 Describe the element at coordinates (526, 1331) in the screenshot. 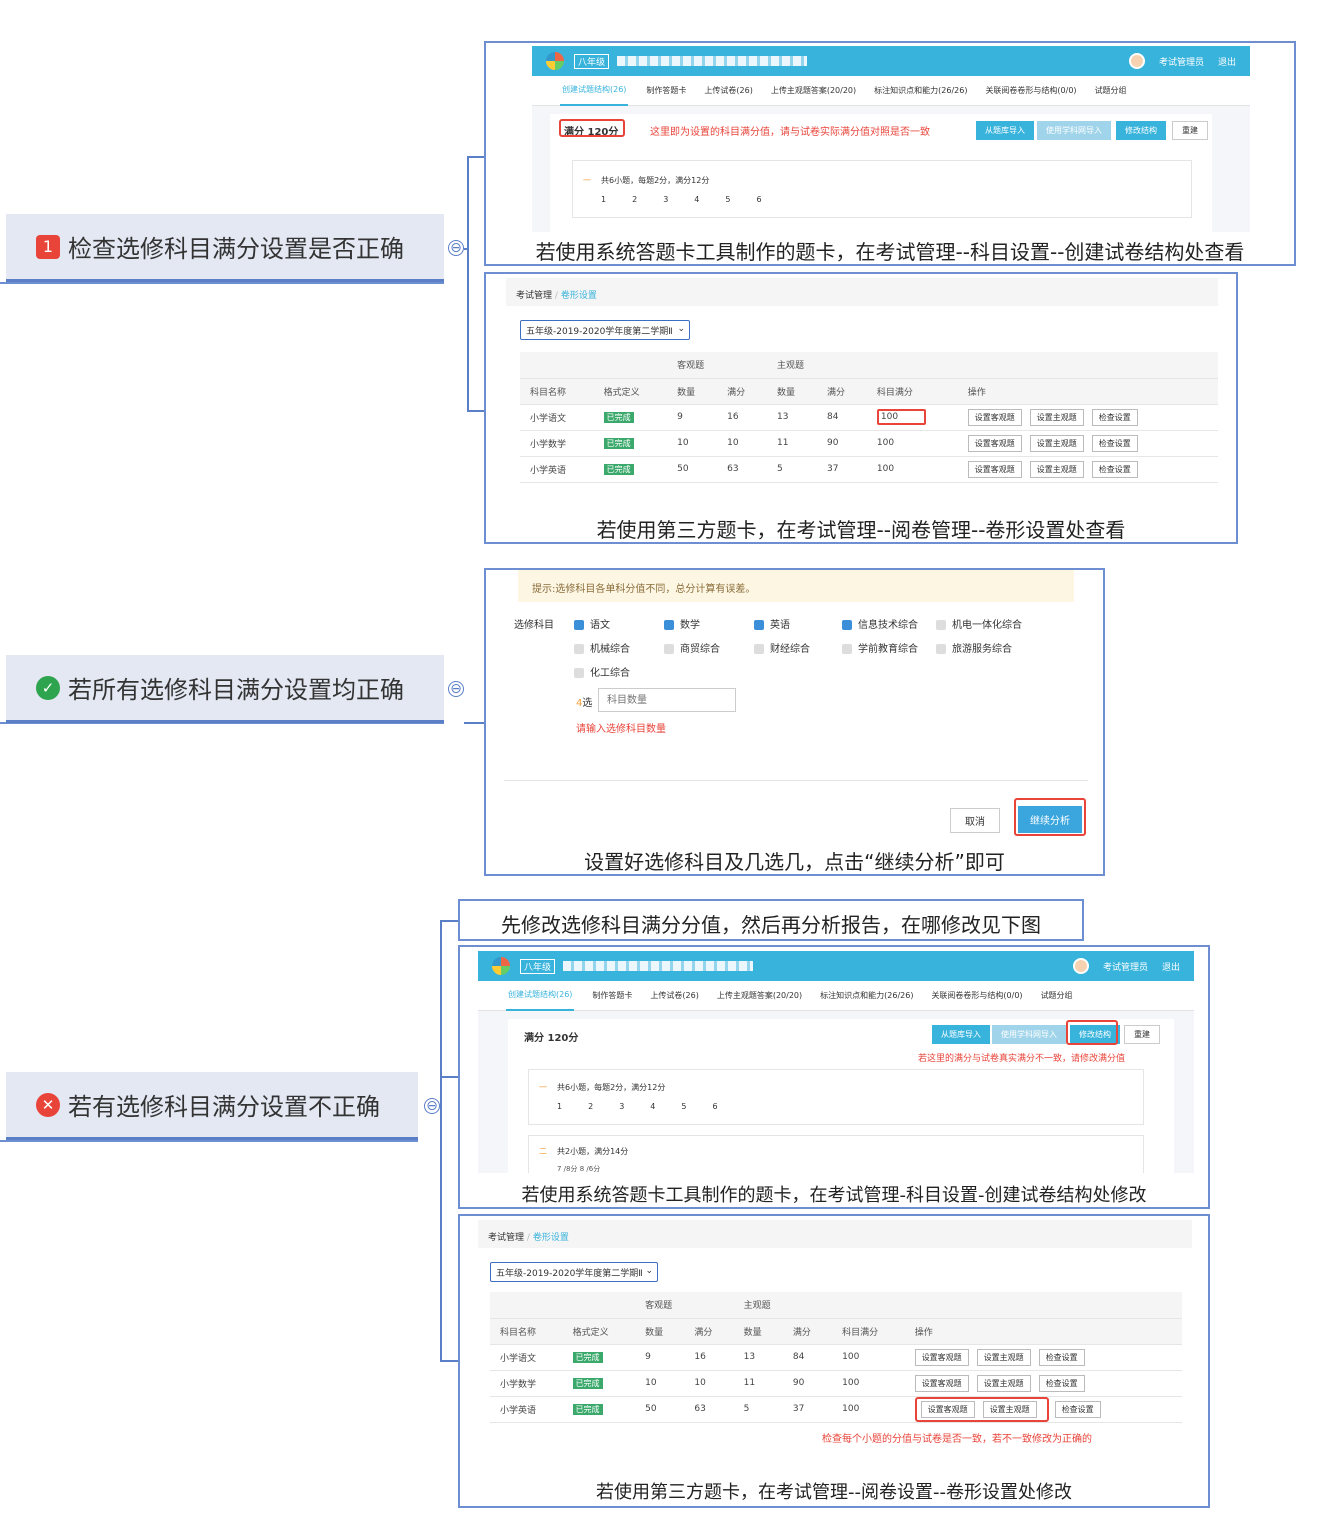

I see `col-header: 科目名称` at that location.